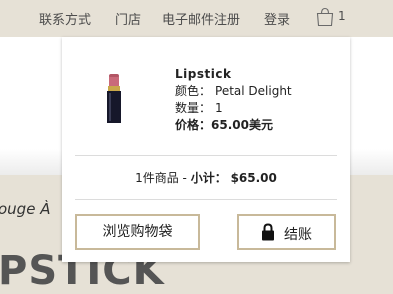 The image size is (393, 294). Describe the element at coordinates (233, 74) in the screenshot. I see `cart-item-name: Lipstick` at that location.